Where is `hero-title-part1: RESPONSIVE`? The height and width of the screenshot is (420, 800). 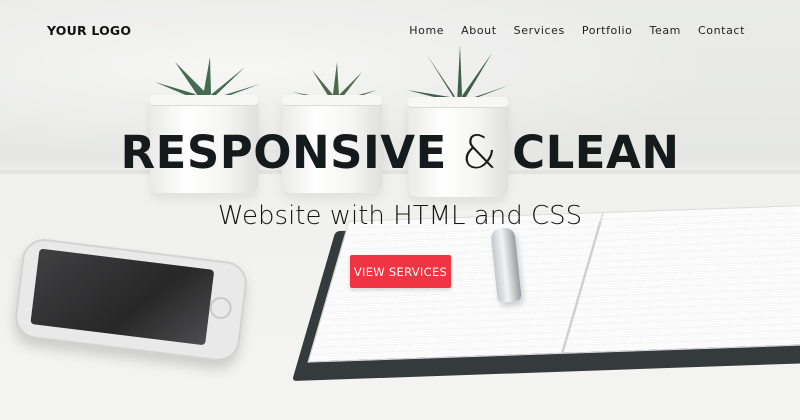
hero-title-part1: RESPONSIVE is located at coordinates (283, 152).